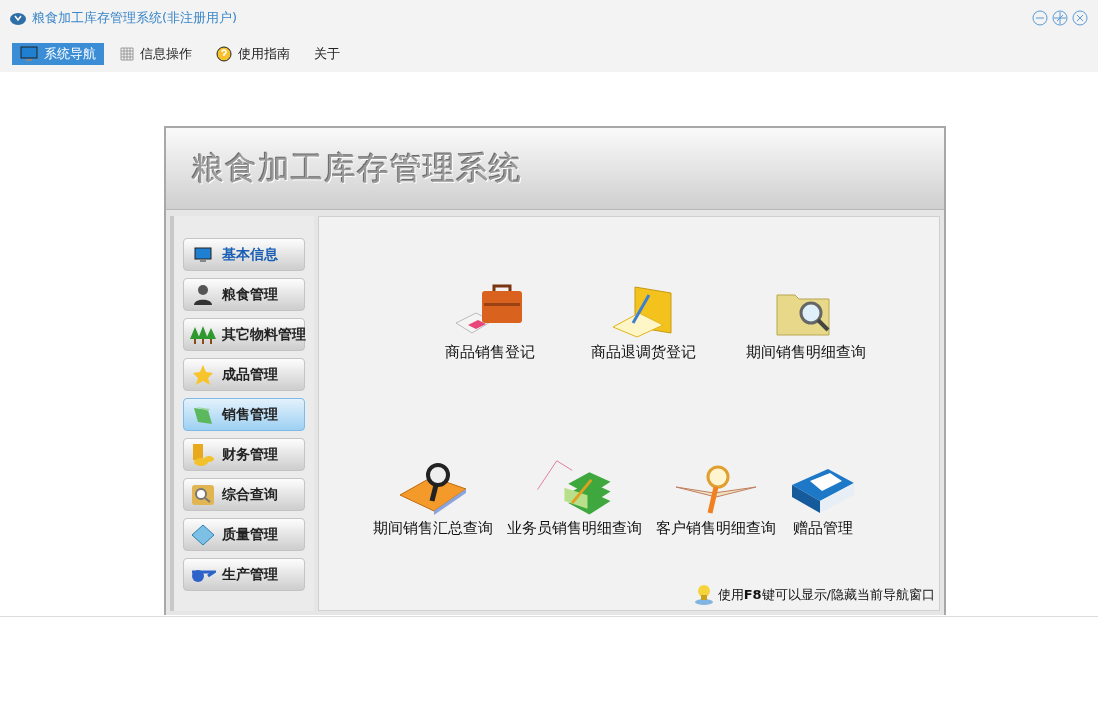  I want to click on books-magnifier-icon, so click(433, 487).